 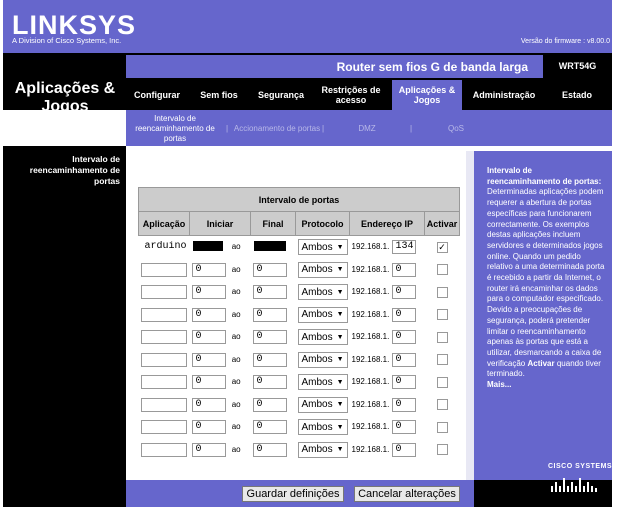 What do you see at coordinates (470, 315) in the screenshot?
I see `column-divider` at bounding box center [470, 315].